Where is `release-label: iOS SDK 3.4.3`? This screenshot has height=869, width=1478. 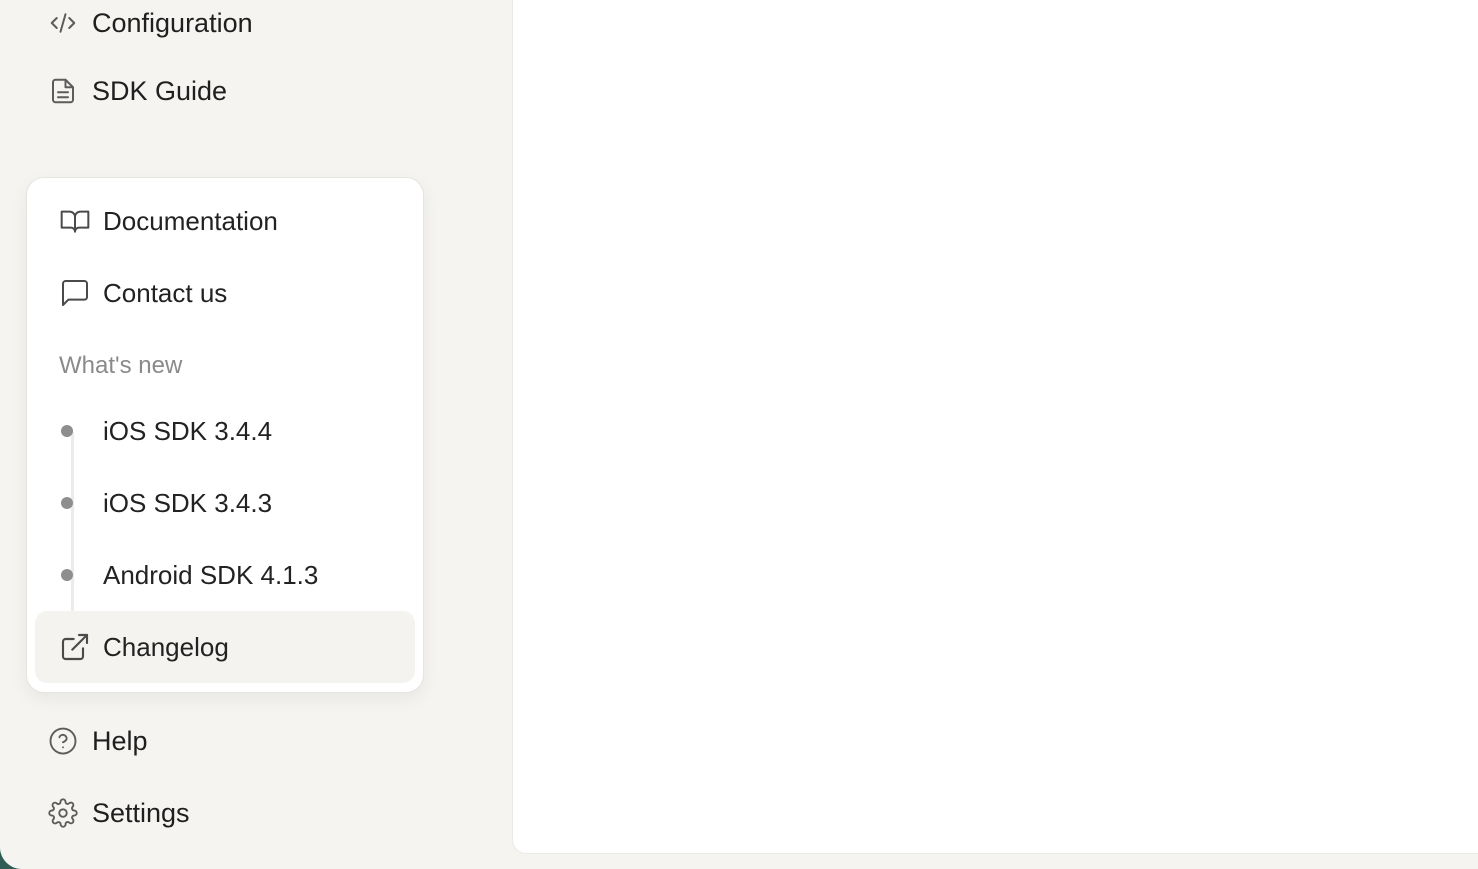 release-label: iOS SDK 3.4.3 is located at coordinates (188, 502).